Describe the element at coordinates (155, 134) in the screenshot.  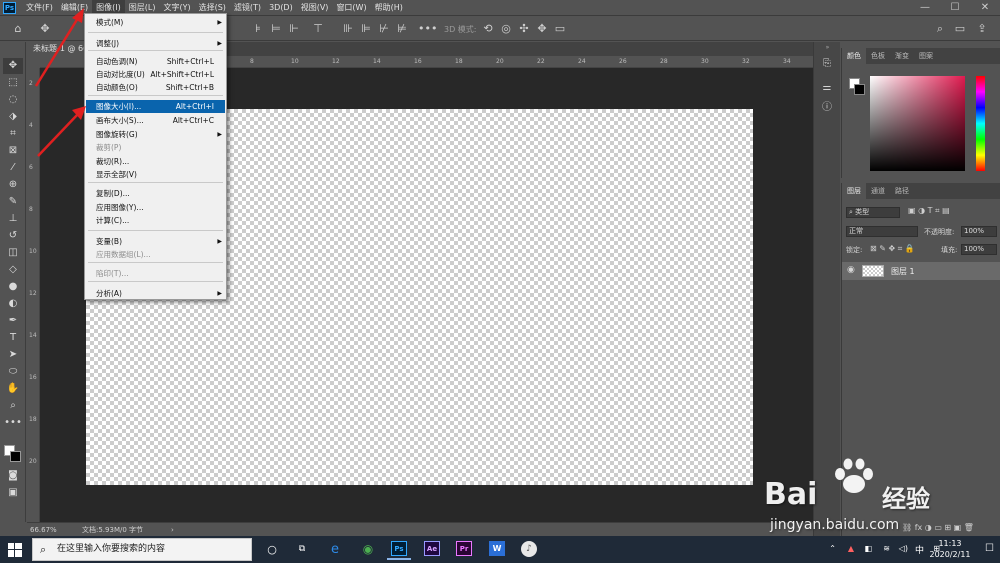
I see `image-menu-item: 图像旋转(G) ▶` at that location.